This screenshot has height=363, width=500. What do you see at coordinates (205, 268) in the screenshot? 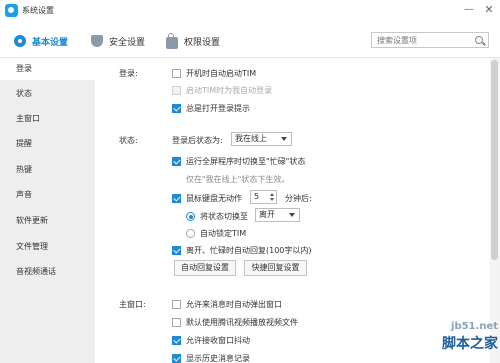
I see `auto-reply-settings-button: 自动回复设置` at bounding box center [205, 268].